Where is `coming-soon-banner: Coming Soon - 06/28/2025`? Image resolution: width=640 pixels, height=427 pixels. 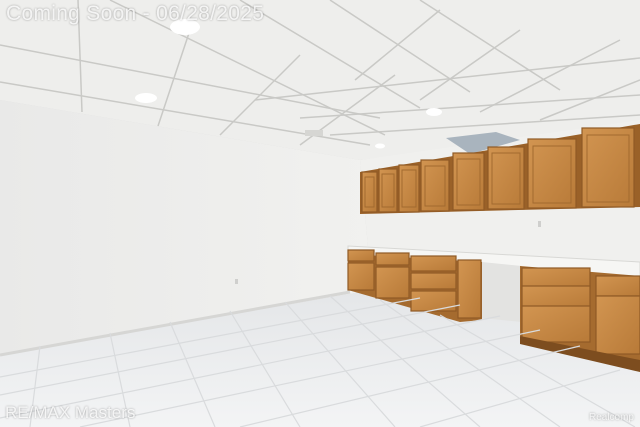
coming-soon-banner: Coming Soon - 06/28/2025 is located at coordinates (135, 13).